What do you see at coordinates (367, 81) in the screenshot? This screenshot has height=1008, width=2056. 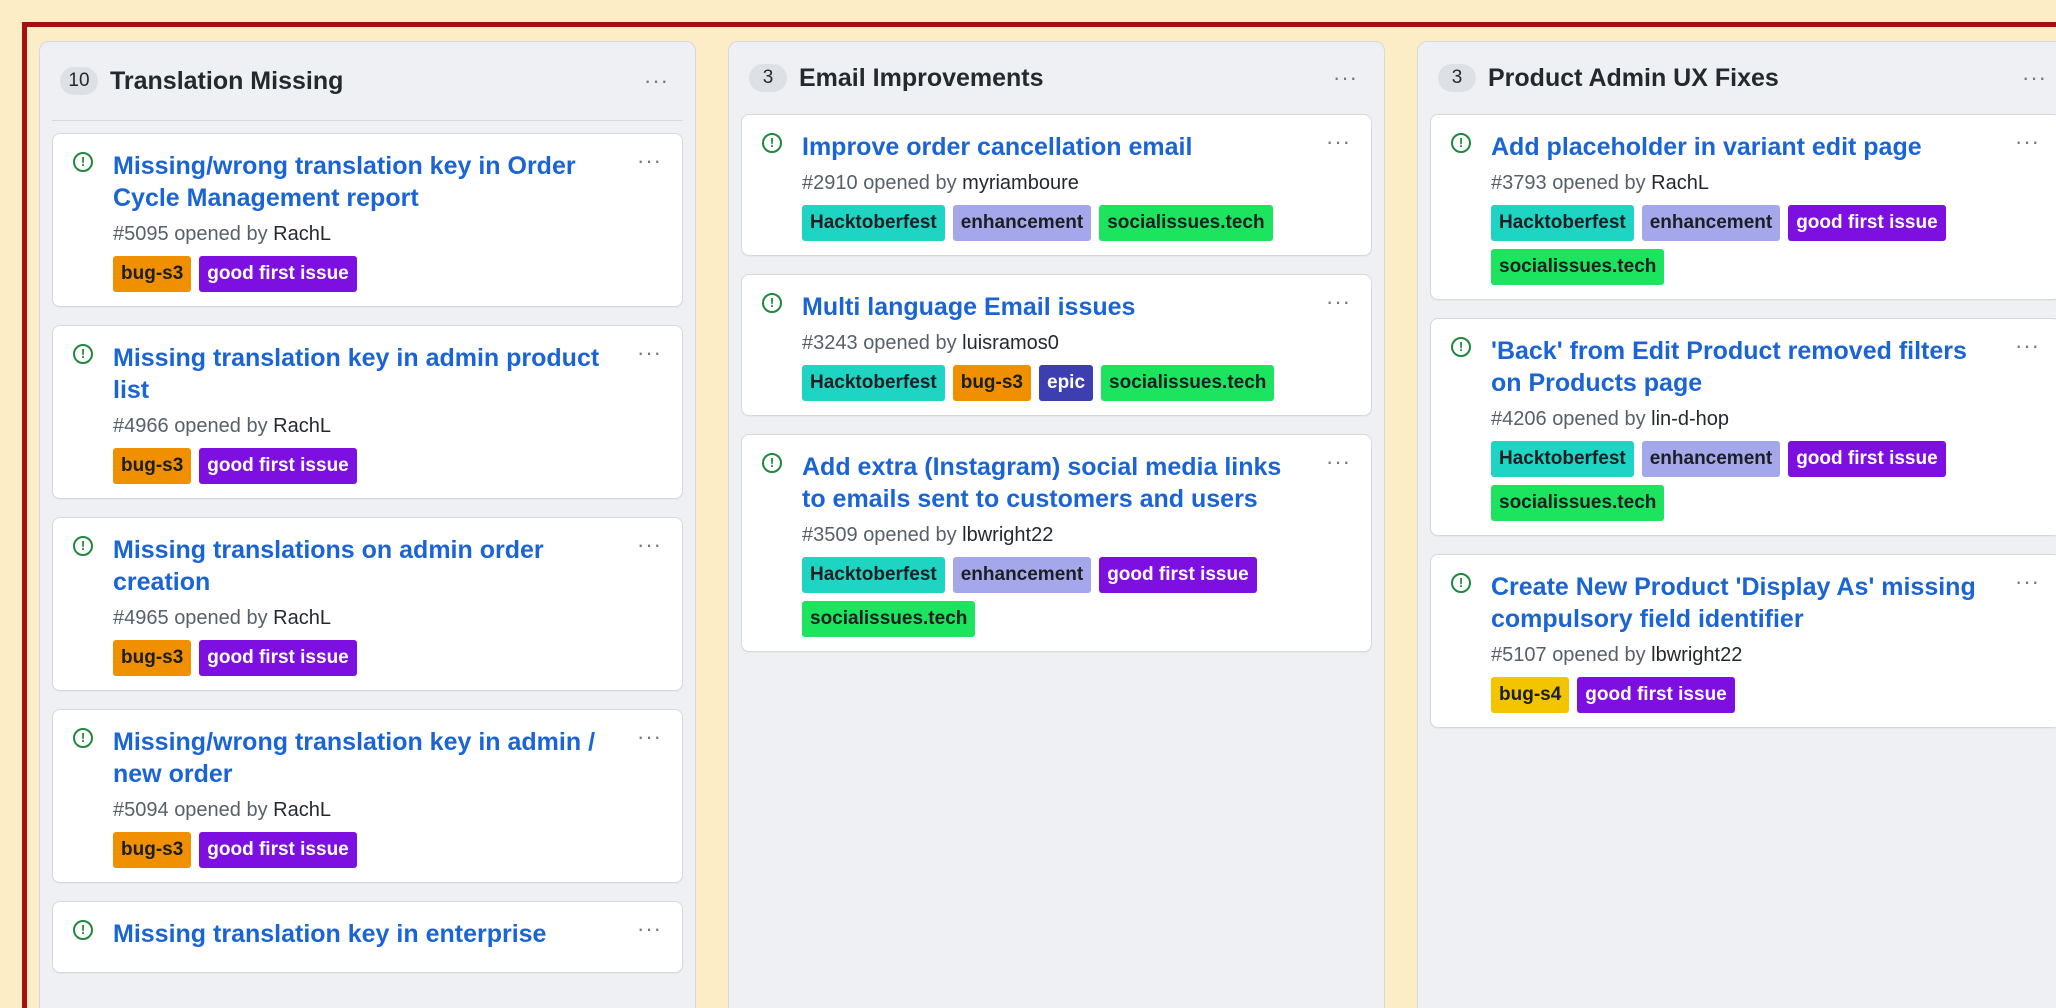 I see `column-header: 10 Translation Missing ···` at bounding box center [367, 81].